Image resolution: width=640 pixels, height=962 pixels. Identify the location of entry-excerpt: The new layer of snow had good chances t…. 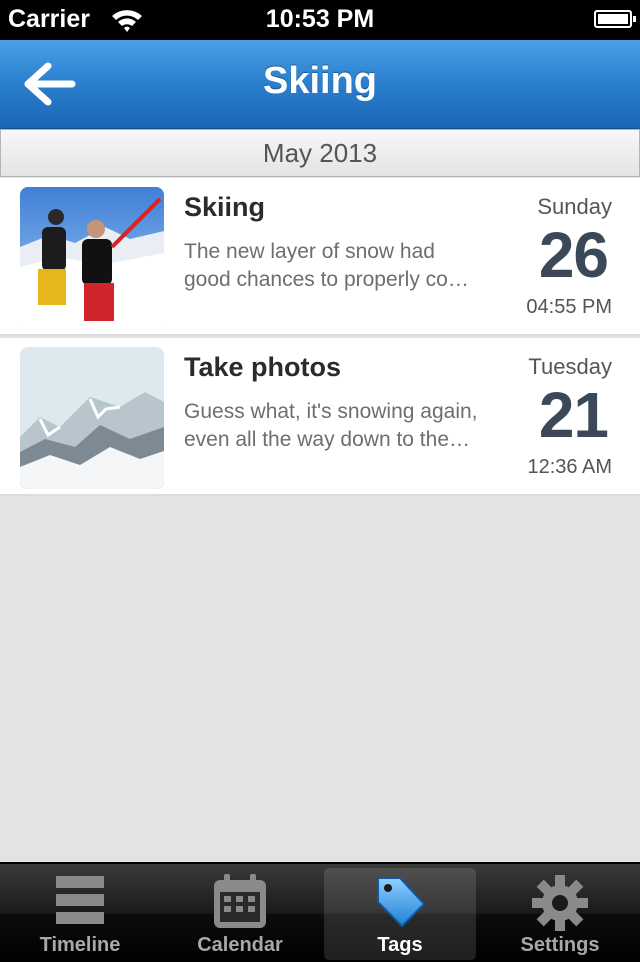
(341, 266).